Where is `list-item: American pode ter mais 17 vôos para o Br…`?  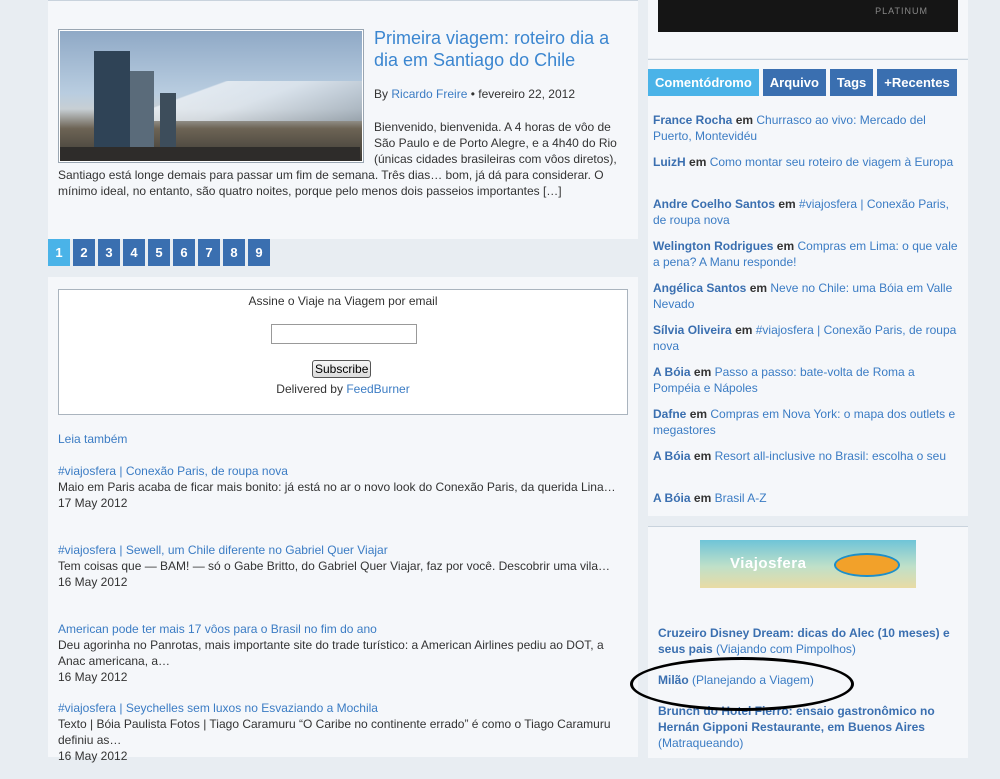 list-item: American pode ter mais 17 vôos para o Br… is located at coordinates (344, 660).